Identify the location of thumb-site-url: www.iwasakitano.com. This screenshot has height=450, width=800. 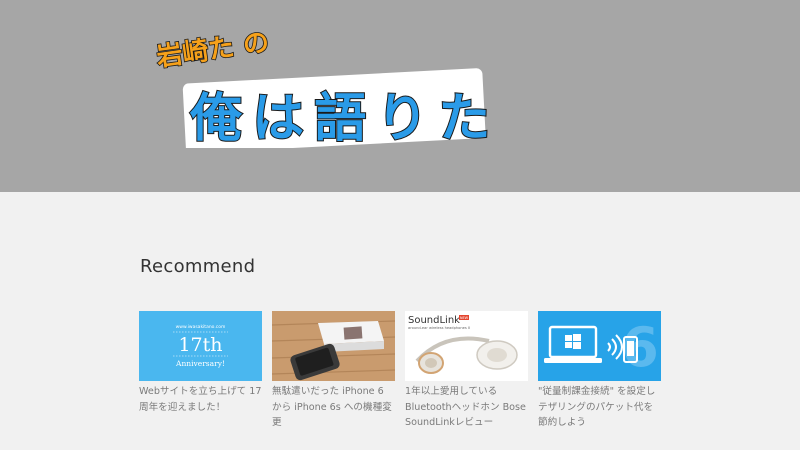
(201, 327).